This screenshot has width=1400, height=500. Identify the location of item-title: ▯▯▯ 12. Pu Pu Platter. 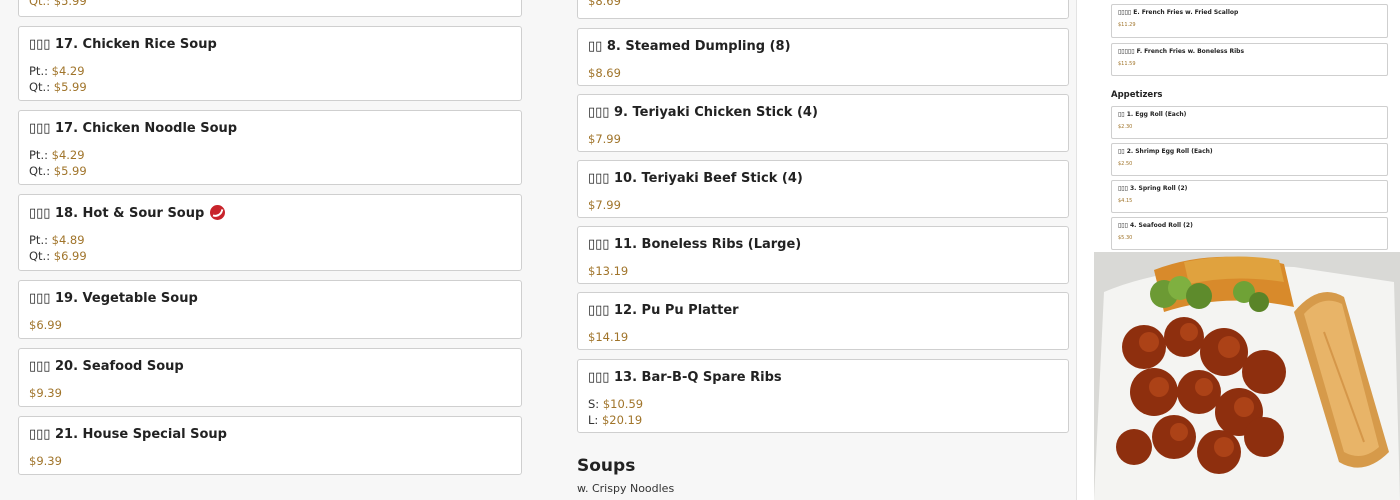
(663, 310).